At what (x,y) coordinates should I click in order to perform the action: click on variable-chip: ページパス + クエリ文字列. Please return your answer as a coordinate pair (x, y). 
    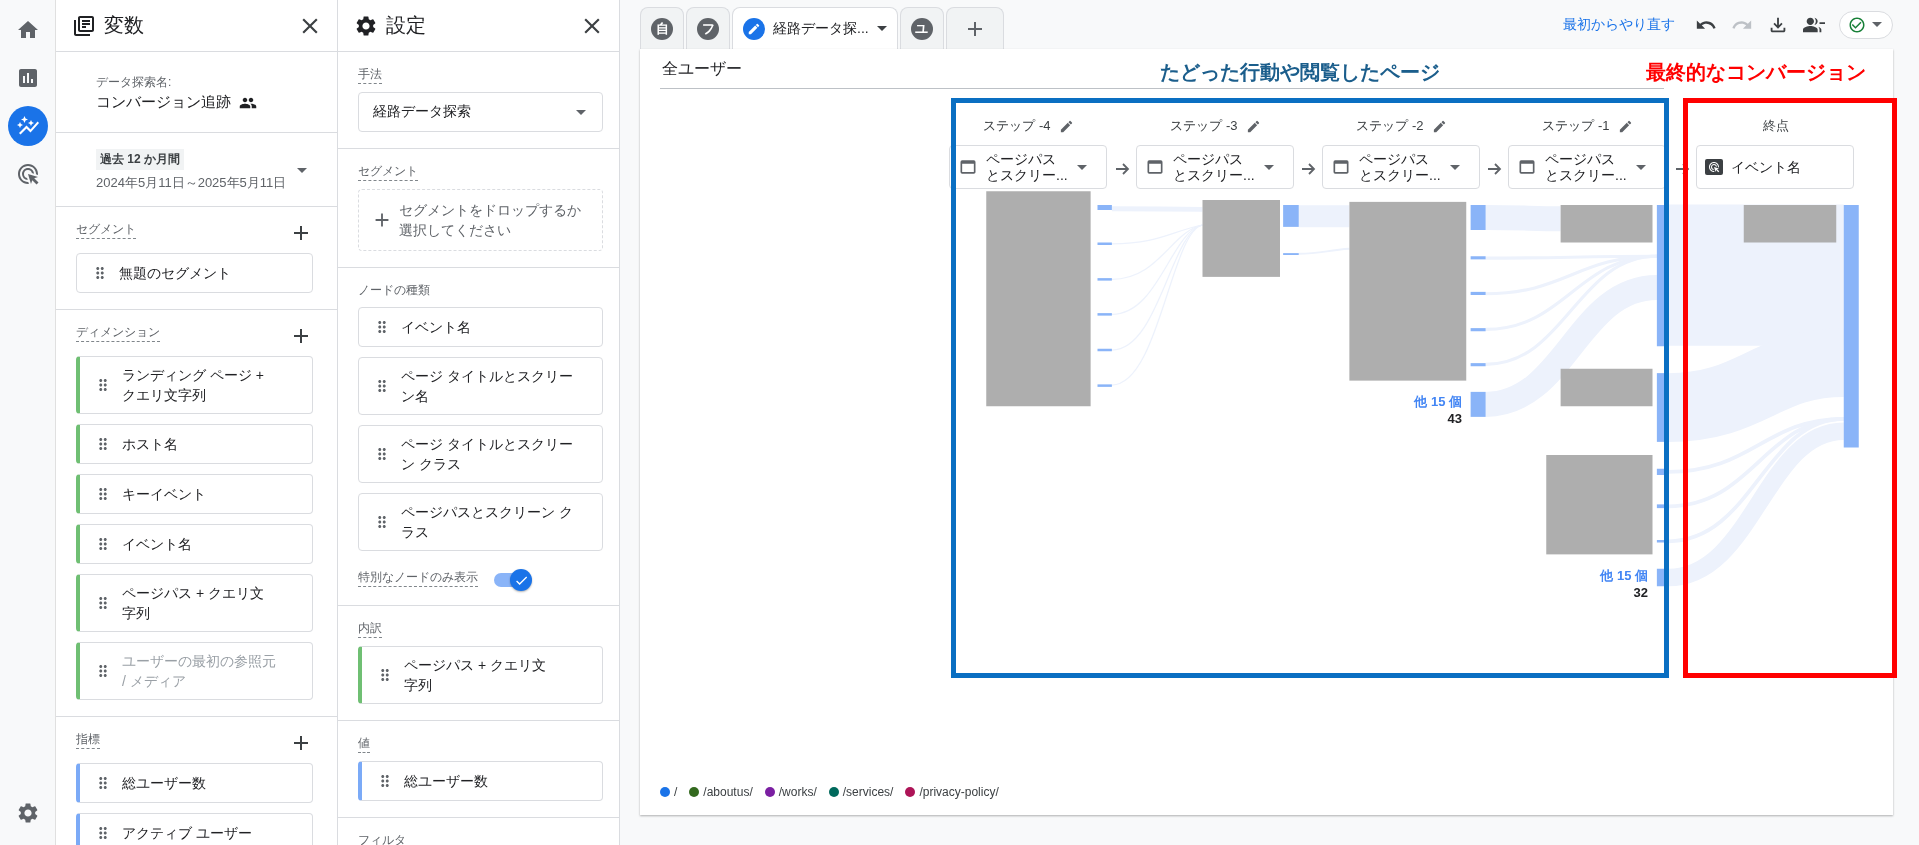
    Looking at the image, I should click on (194, 603).